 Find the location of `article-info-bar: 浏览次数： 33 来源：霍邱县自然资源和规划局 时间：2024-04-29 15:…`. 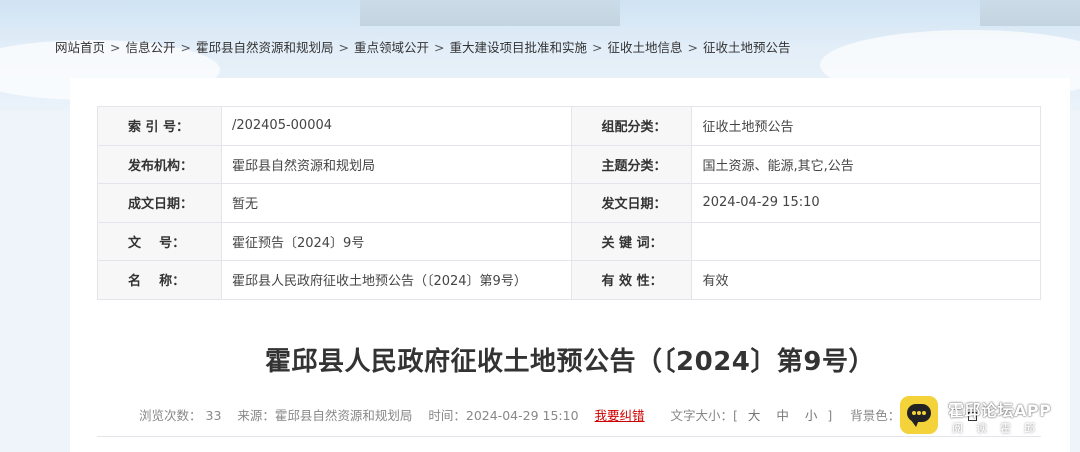

article-info-bar: 浏览次数： 33 来源：霍邱县自然资源和规划局 时间：2024-04-29 15:… is located at coordinates (558, 414).